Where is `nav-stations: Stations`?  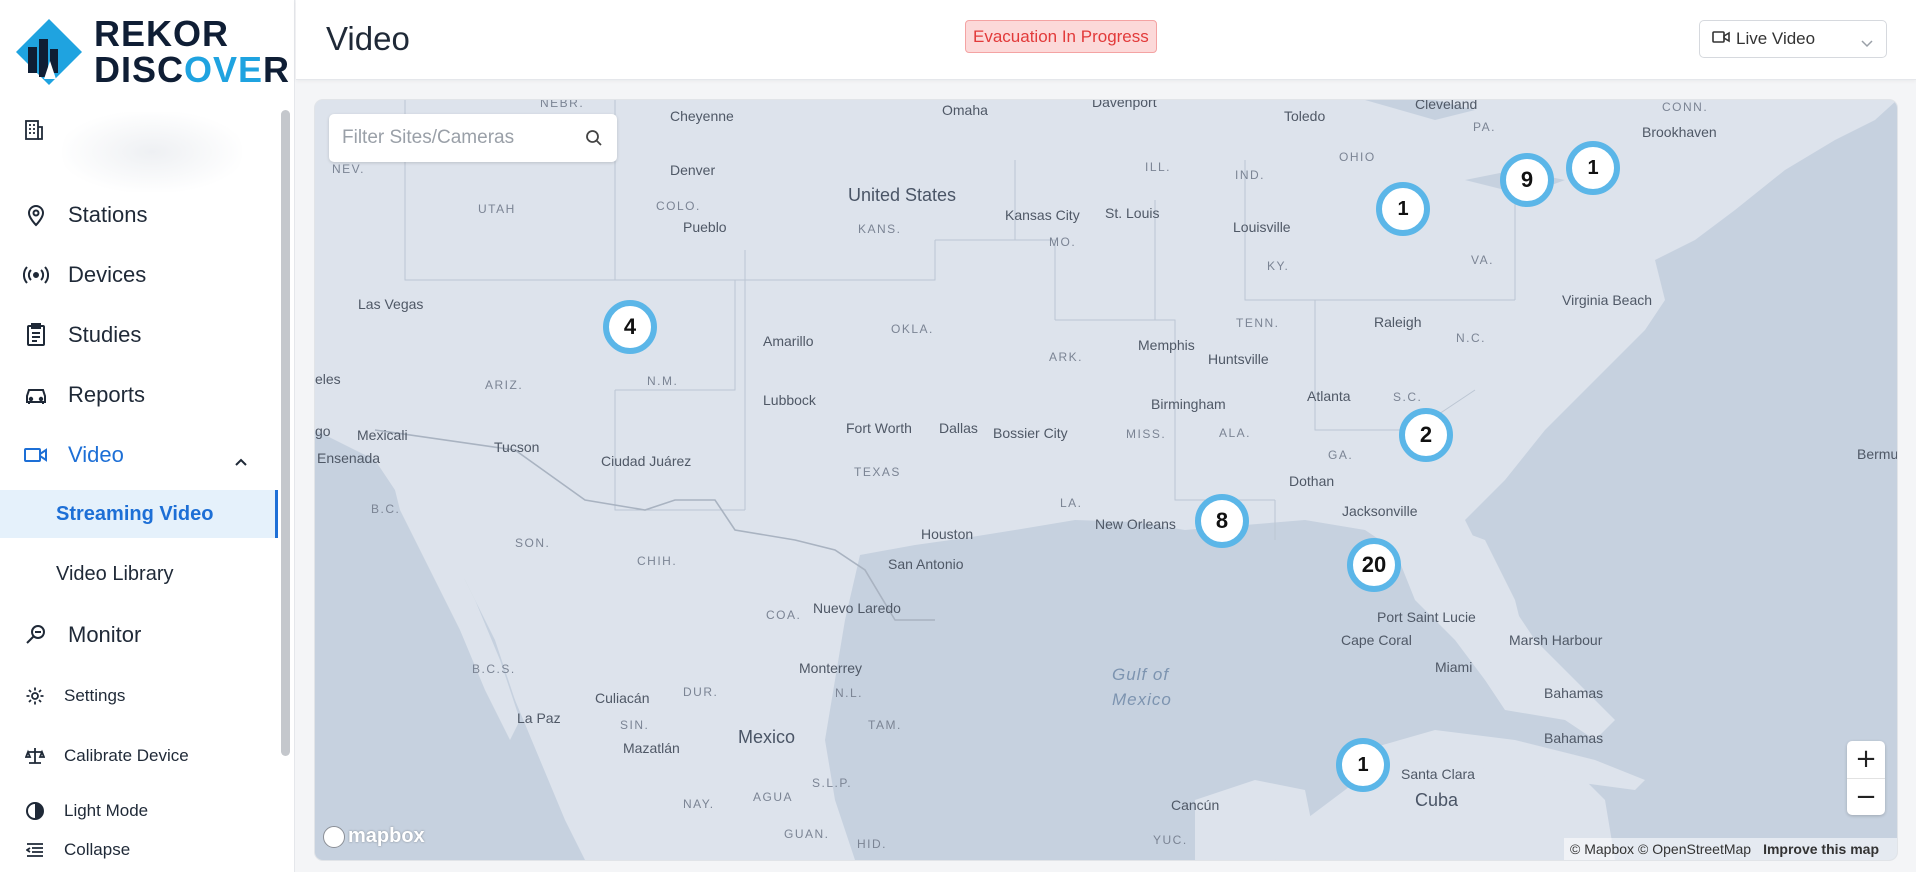 nav-stations: Stations is located at coordinates (147, 215).